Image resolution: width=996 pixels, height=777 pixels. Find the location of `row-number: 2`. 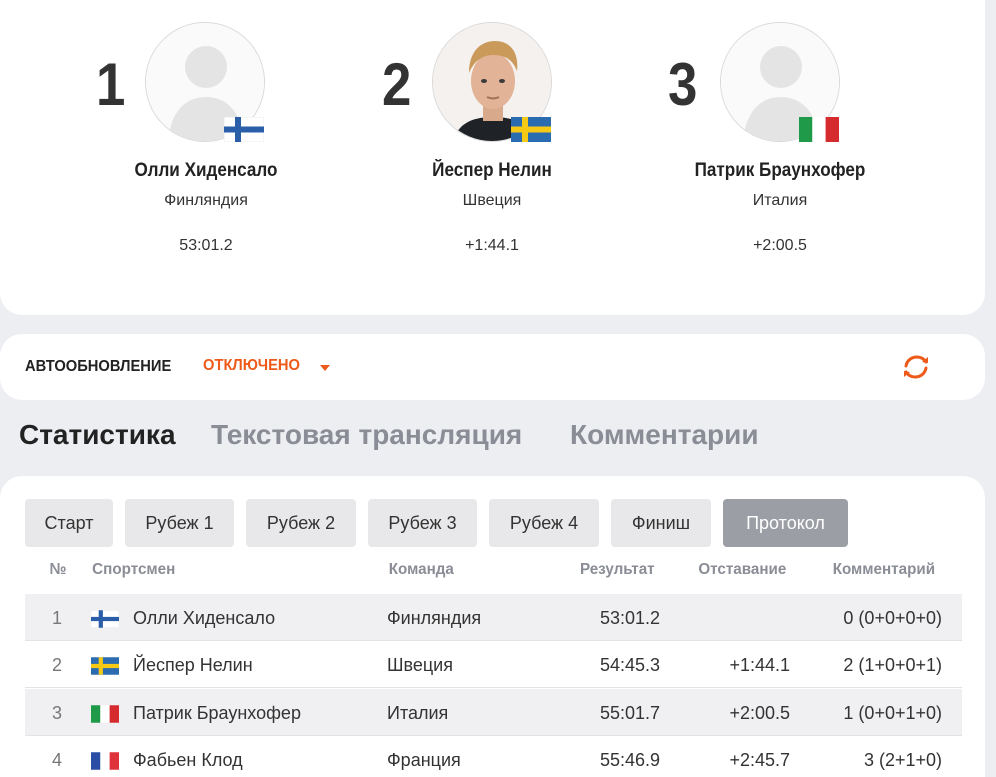

row-number: 2 is located at coordinates (57, 665).